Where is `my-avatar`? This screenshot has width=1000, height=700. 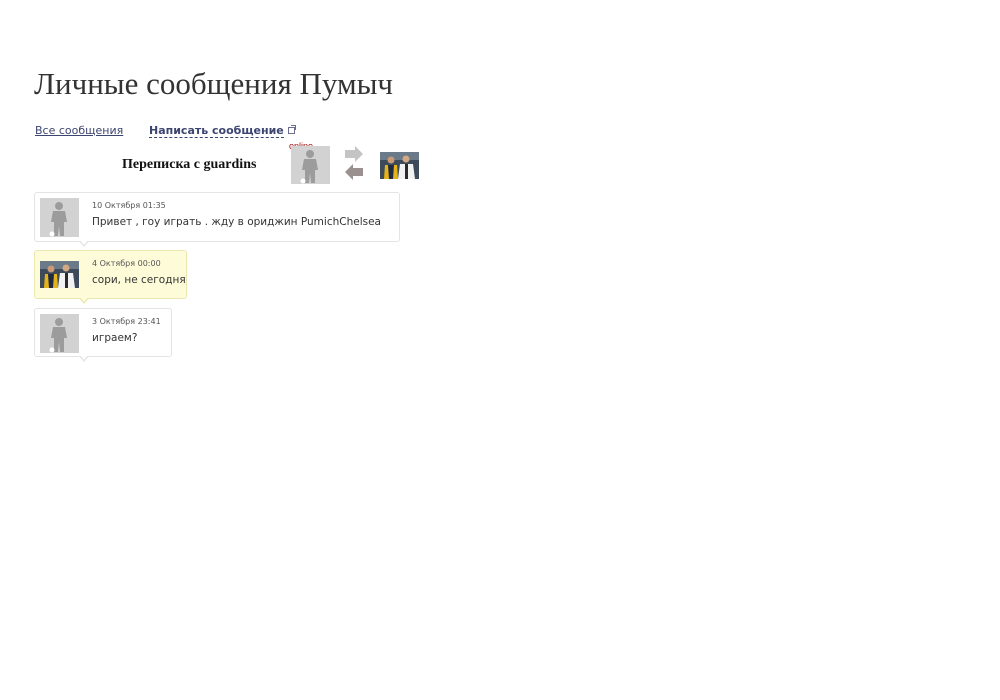 my-avatar is located at coordinates (399, 165).